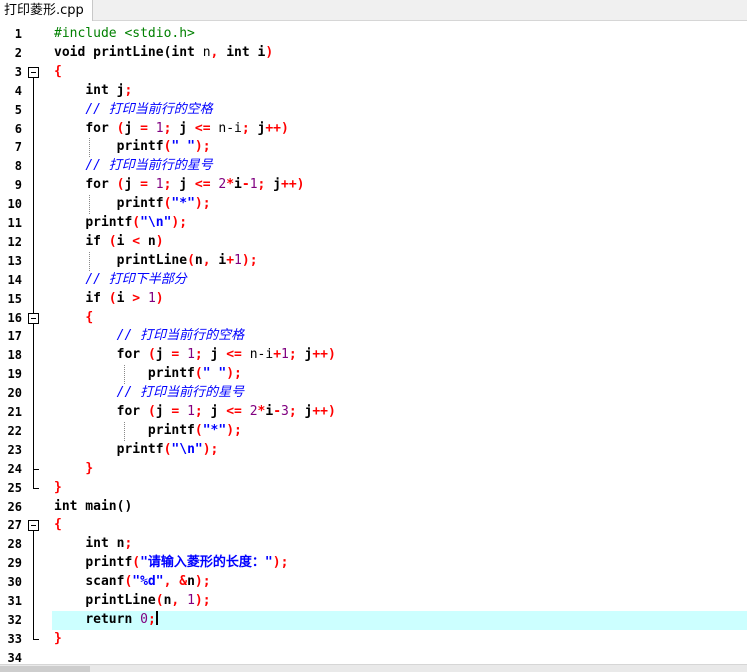 The height and width of the screenshot is (672, 747). I want to click on code-line: 21 for (j = 1; j <= 2*i-3; j++), so click(373, 412).